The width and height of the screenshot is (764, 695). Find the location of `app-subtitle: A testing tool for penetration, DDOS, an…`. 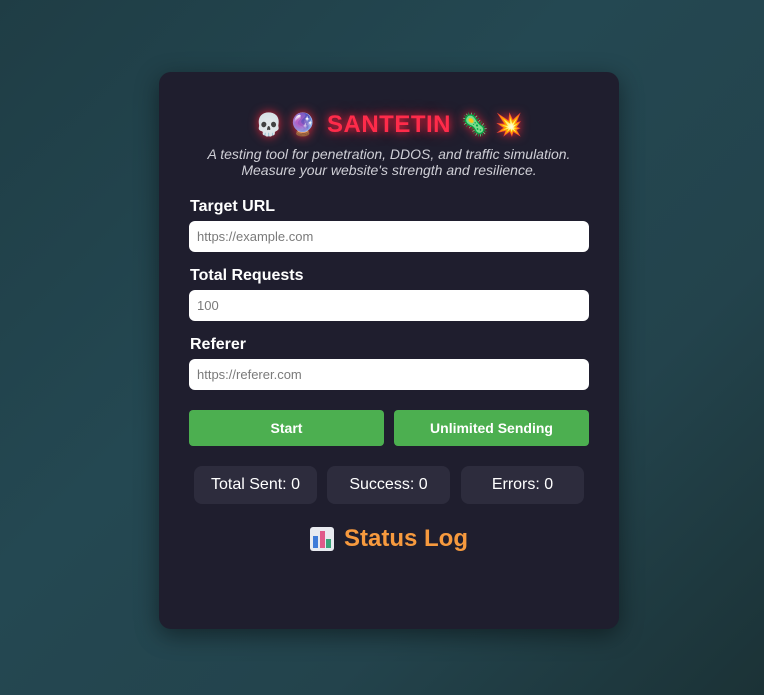

app-subtitle: A testing tool for penetration, DDOS, an… is located at coordinates (389, 162).